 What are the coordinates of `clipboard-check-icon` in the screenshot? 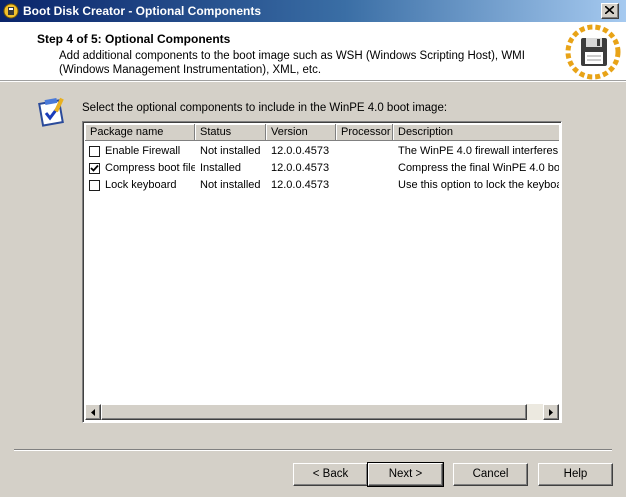 It's located at (51, 112).